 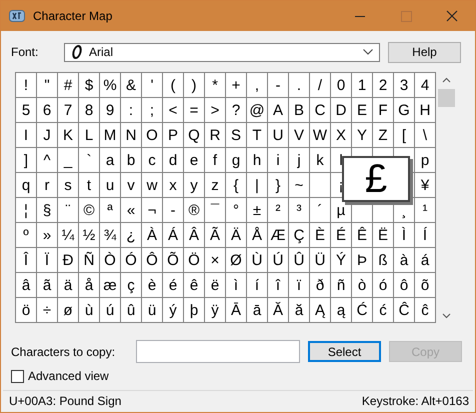 I want to click on help-button: Help, so click(x=424, y=52).